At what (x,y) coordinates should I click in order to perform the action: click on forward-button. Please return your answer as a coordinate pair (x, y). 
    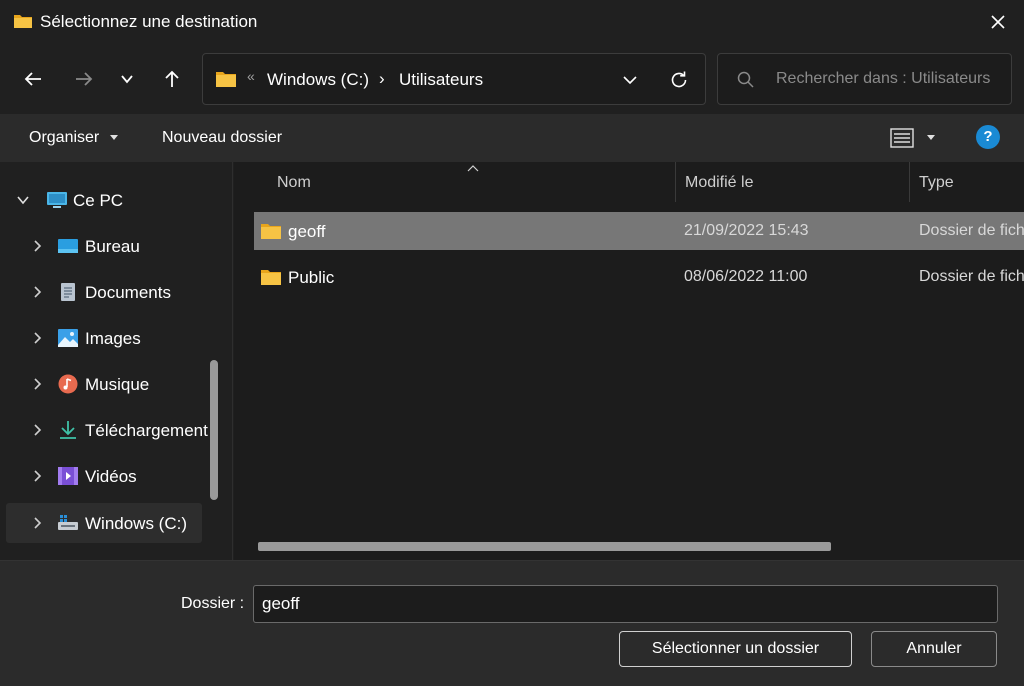
    Looking at the image, I should click on (84, 79).